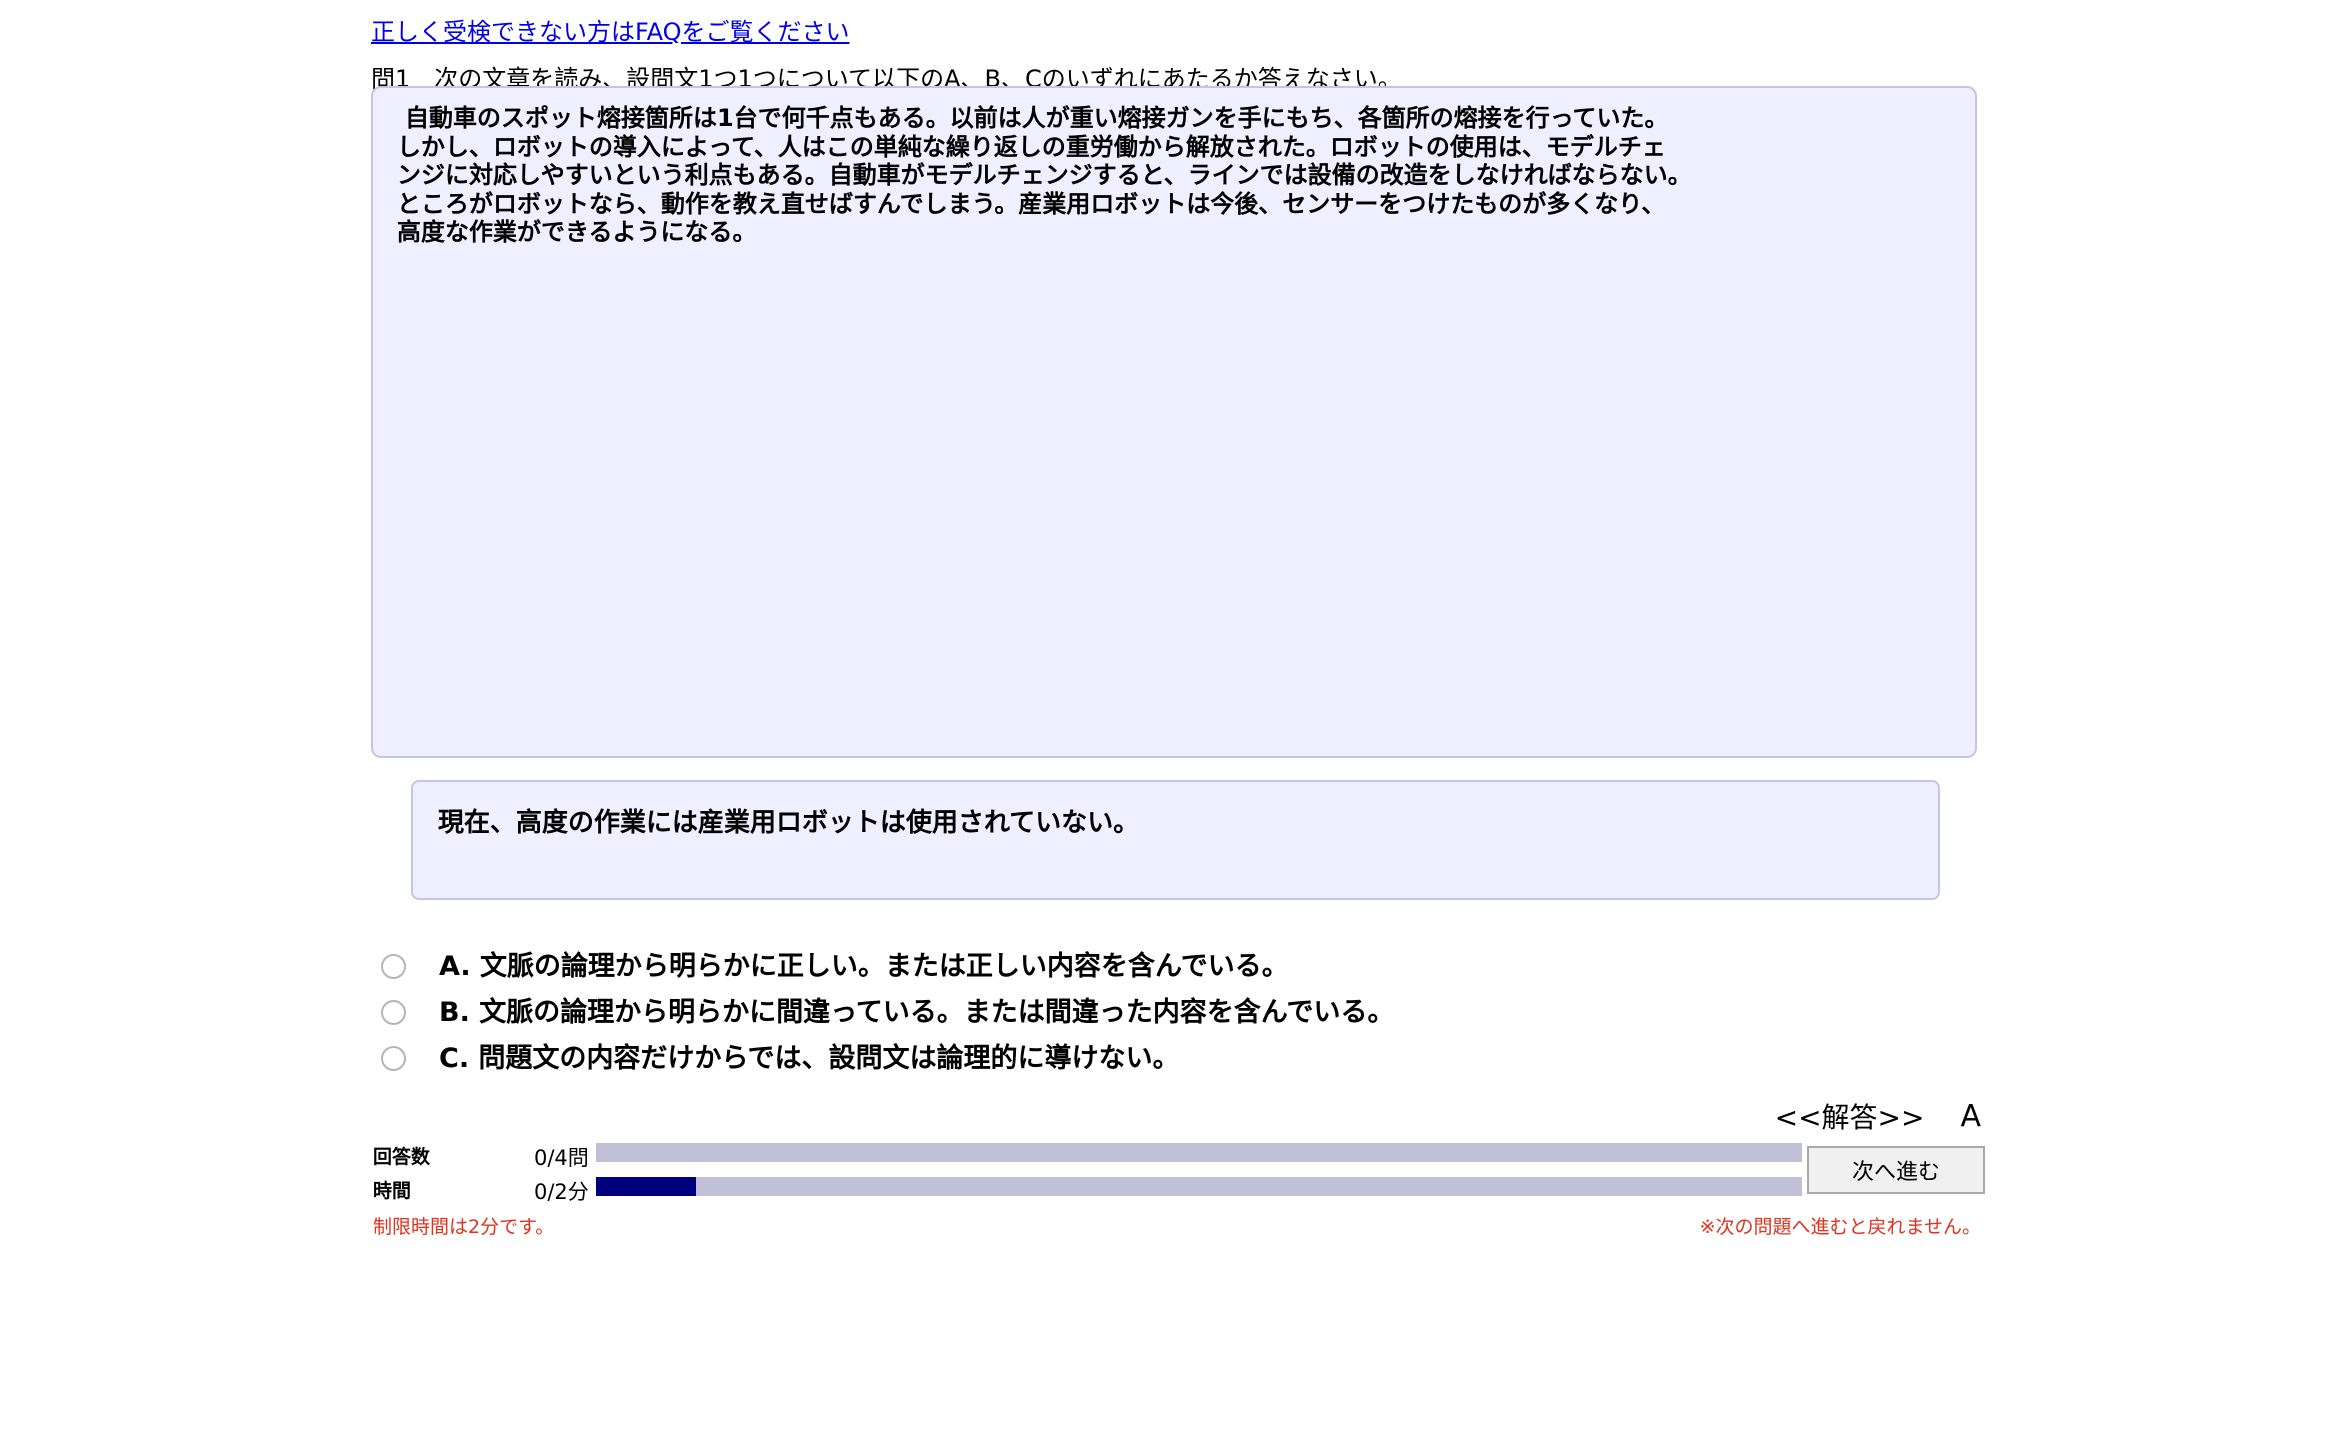 The width and height of the screenshot is (2339, 1435). What do you see at coordinates (809, 1055) in the screenshot?
I see `option-c-label: C. 問題文の内容だけからでは、設問文は論理的に導けない。` at bounding box center [809, 1055].